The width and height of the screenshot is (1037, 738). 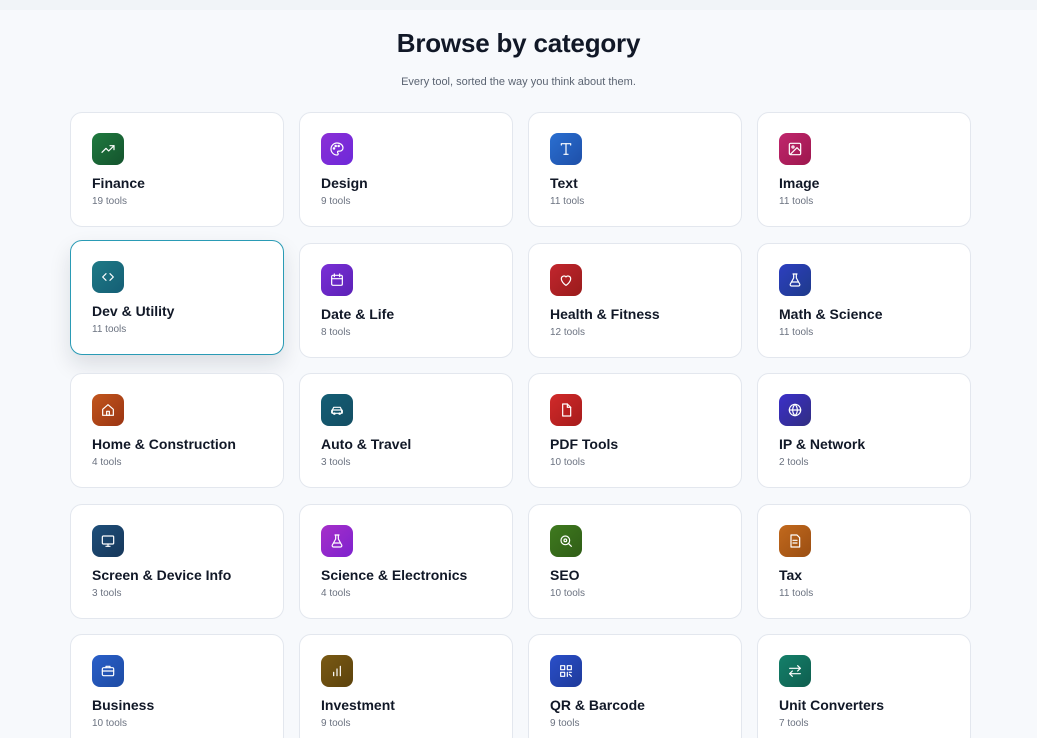 I want to click on arrows-swap-icon, so click(x=795, y=671).